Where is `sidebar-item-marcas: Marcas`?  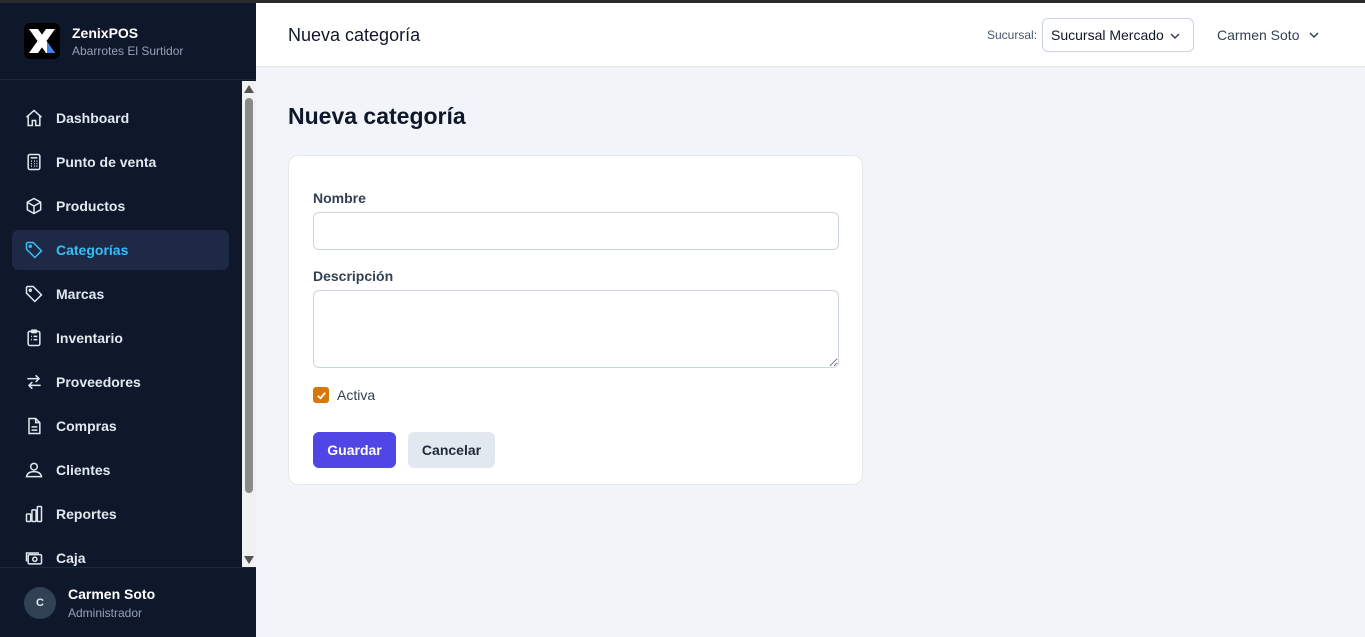 sidebar-item-marcas: Marcas is located at coordinates (120, 294).